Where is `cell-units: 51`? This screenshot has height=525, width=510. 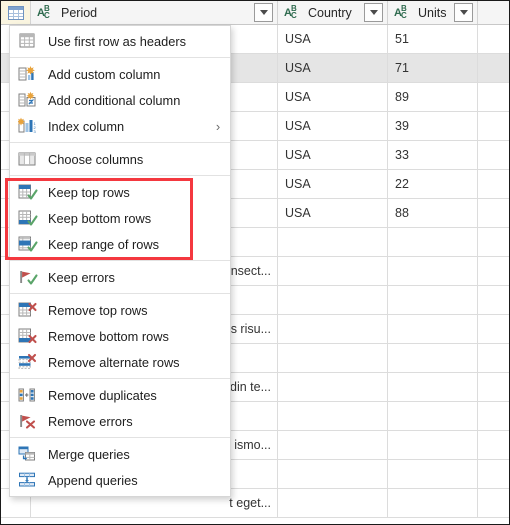
cell-units: 51 is located at coordinates (433, 39).